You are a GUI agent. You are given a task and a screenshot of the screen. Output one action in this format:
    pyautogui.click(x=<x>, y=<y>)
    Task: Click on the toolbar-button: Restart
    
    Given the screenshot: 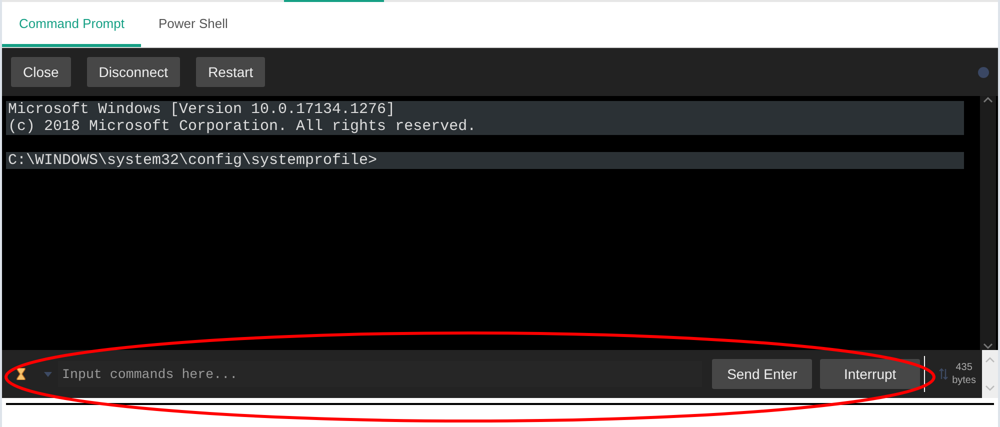 What is the action you would take?
    pyautogui.click(x=231, y=72)
    